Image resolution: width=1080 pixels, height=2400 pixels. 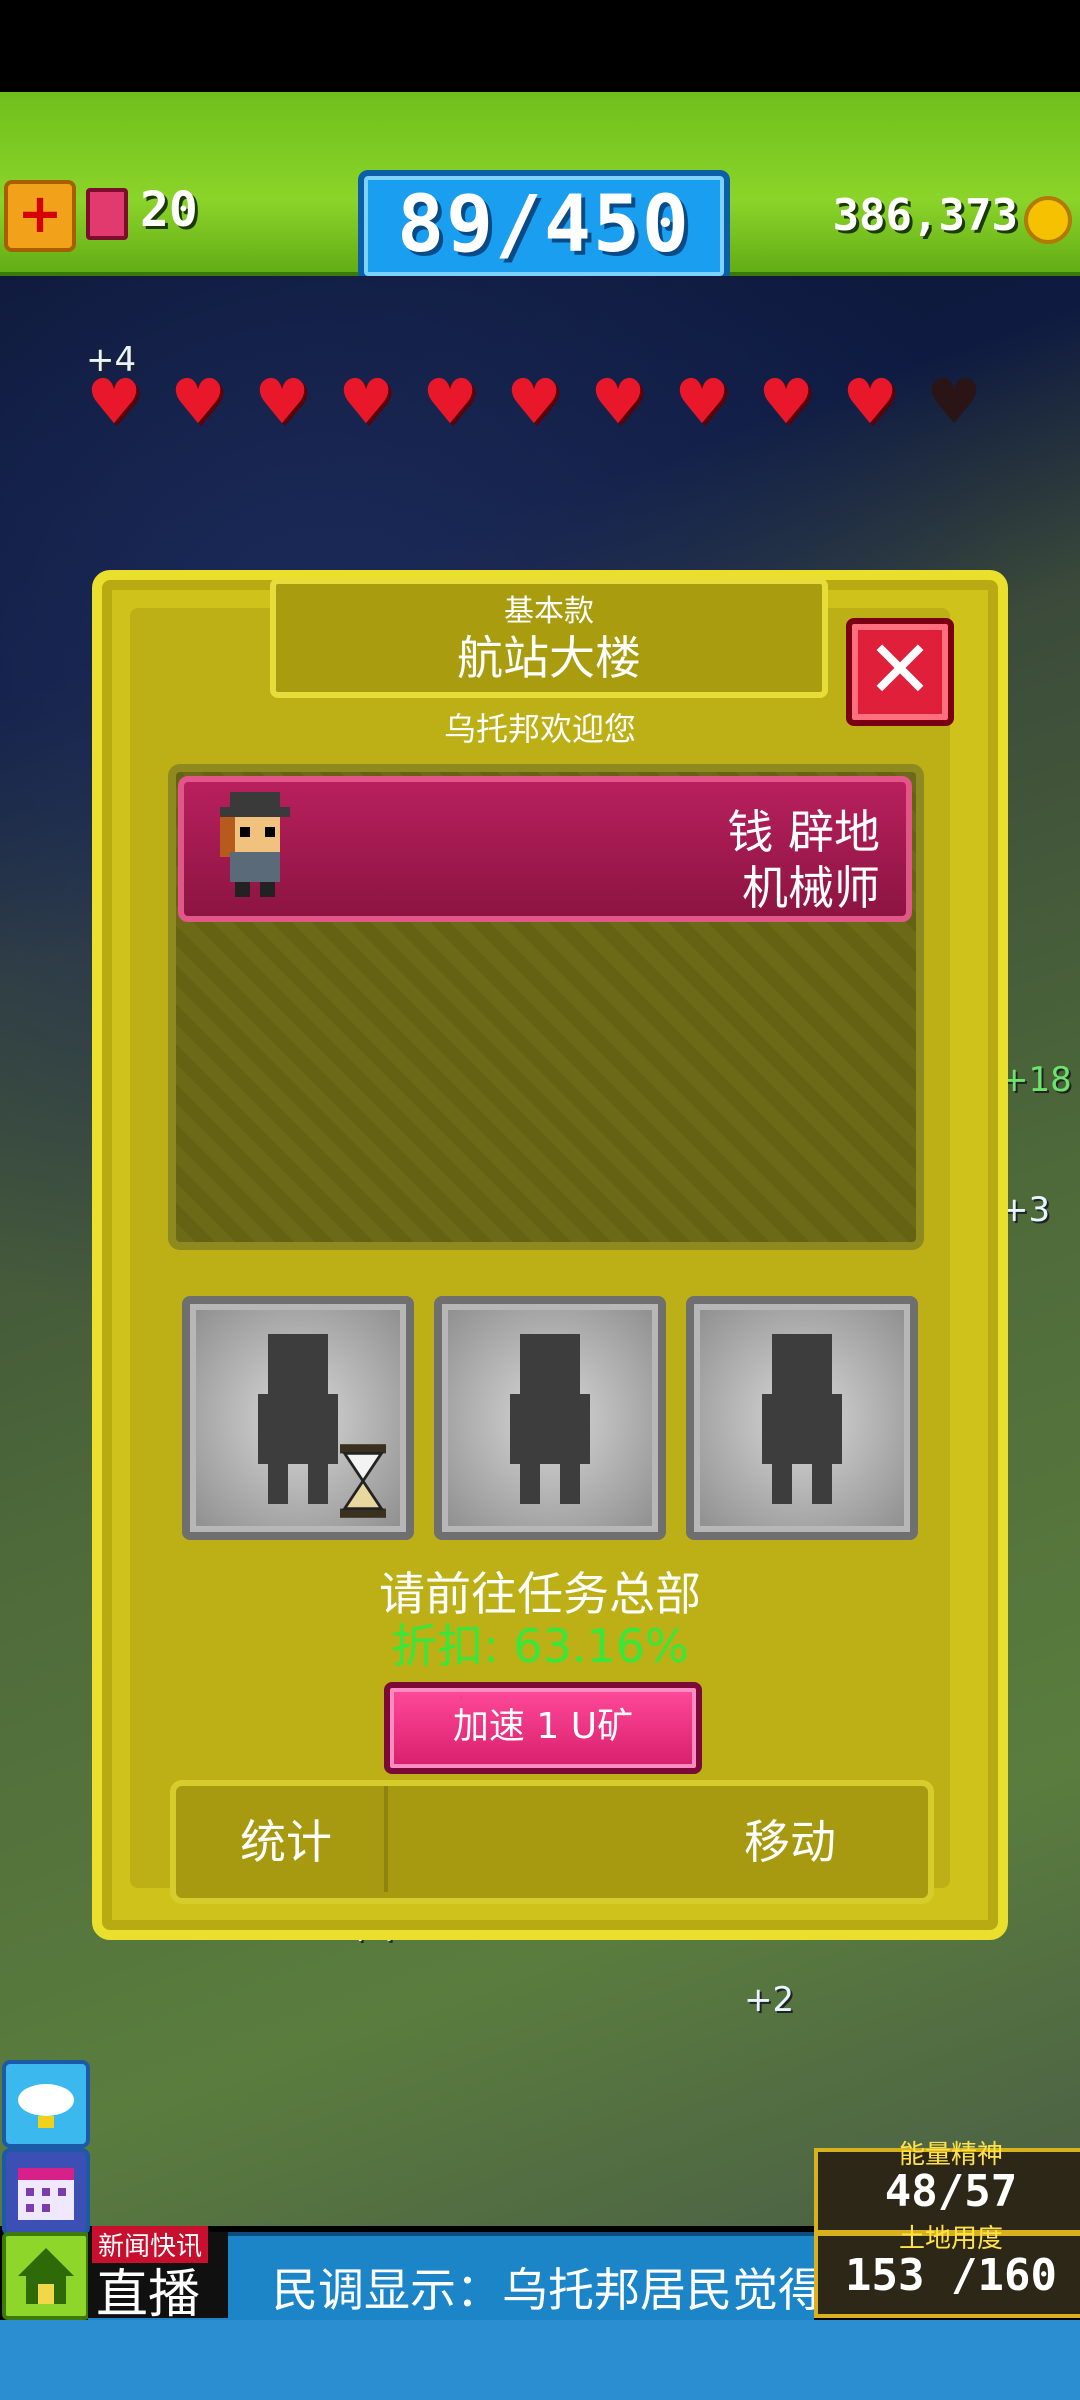 I want to click on speed-up-button: 加速 1 U矿, so click(x=543, y=1728).